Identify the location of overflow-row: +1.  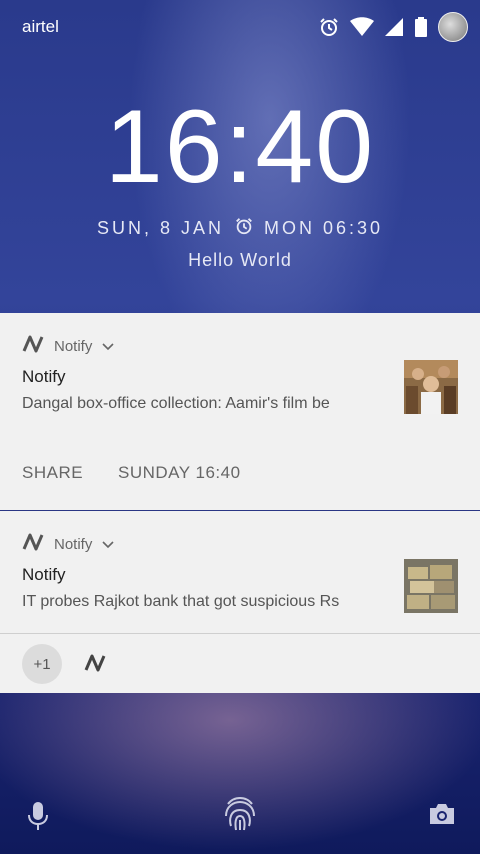
(240, 663).